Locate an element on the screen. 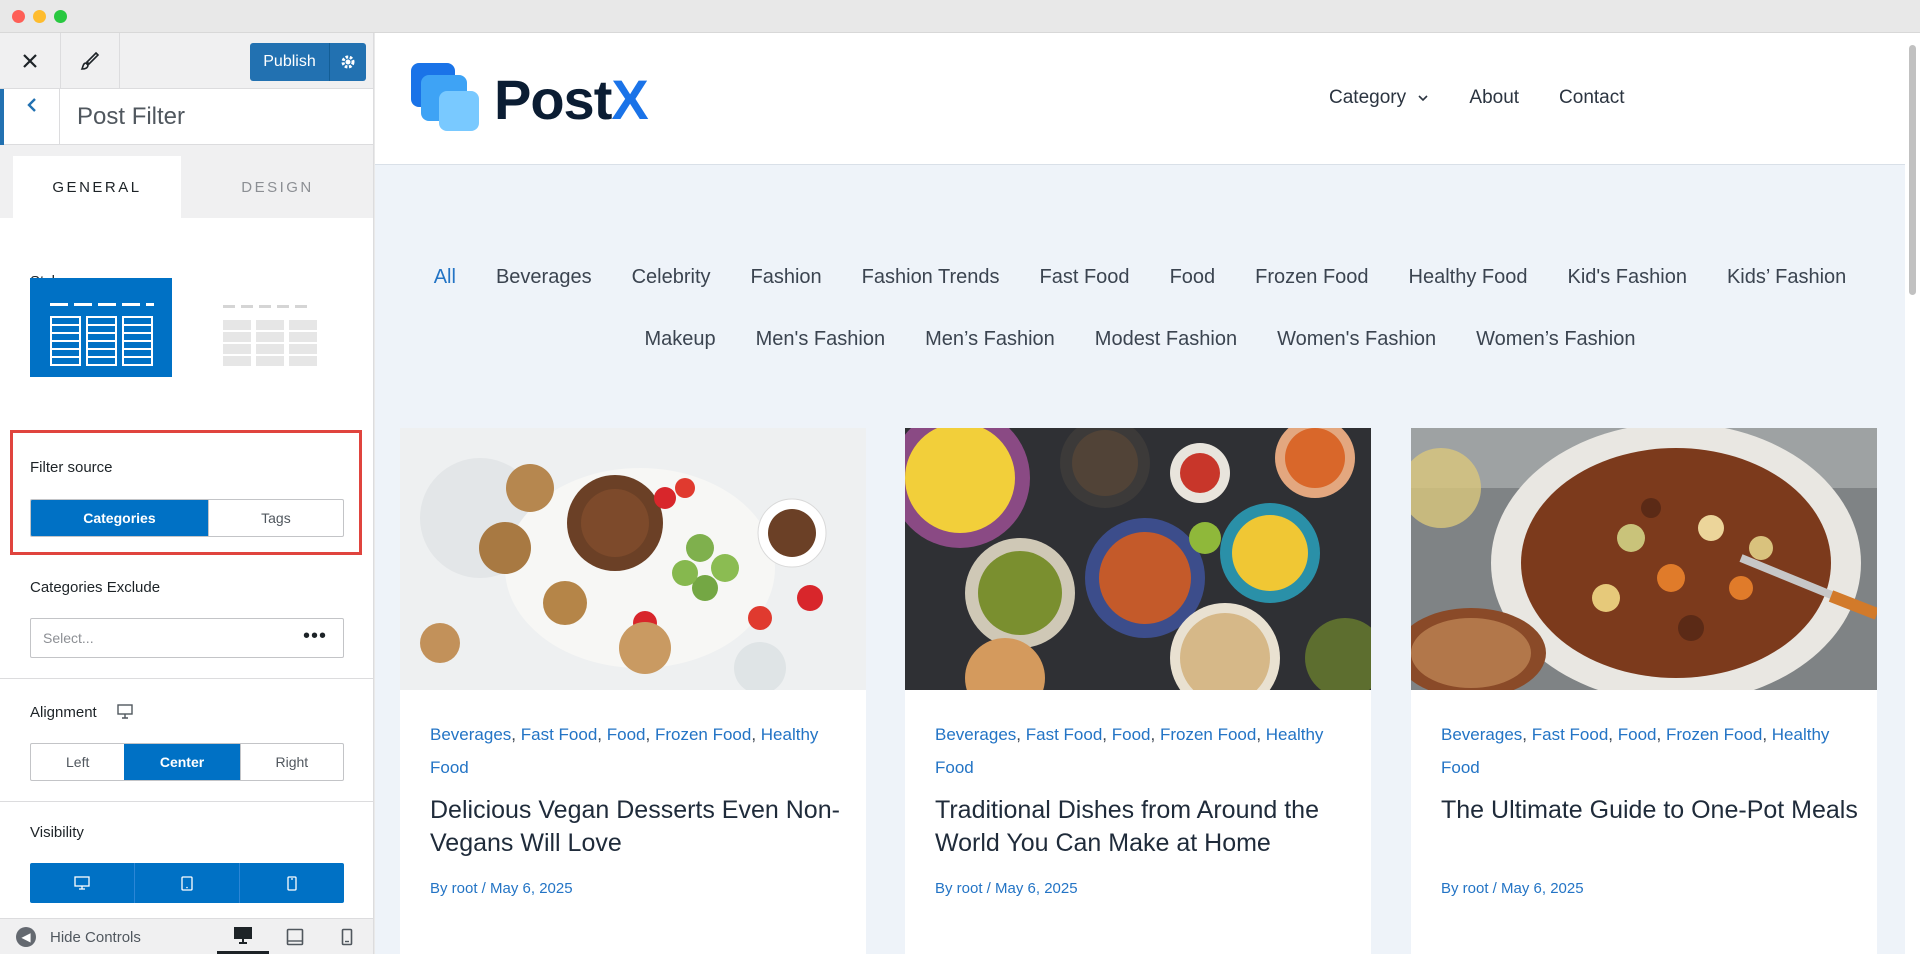  settings-tabs: GENERAL DESIGN is located at coordinates (186, 187).